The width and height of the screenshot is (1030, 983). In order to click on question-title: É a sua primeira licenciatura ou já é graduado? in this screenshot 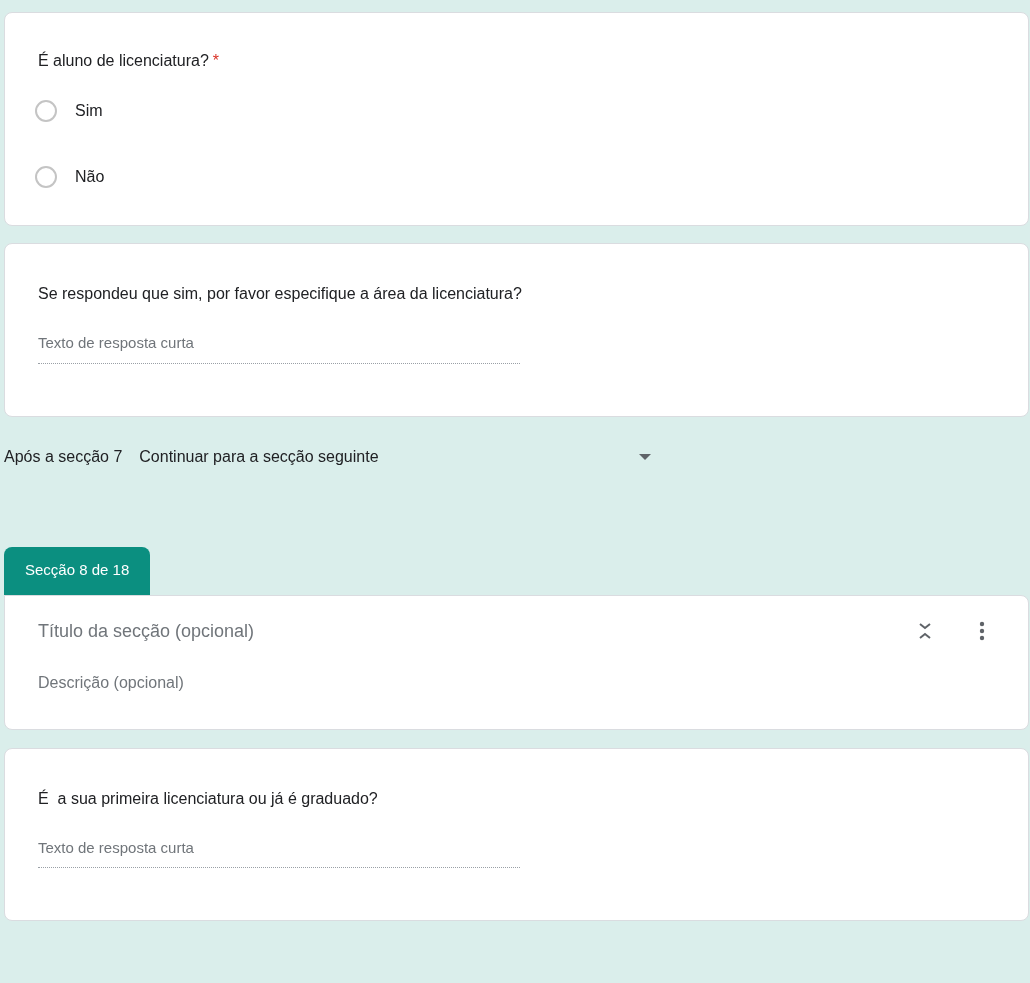, I will do `click(208, 798)`.